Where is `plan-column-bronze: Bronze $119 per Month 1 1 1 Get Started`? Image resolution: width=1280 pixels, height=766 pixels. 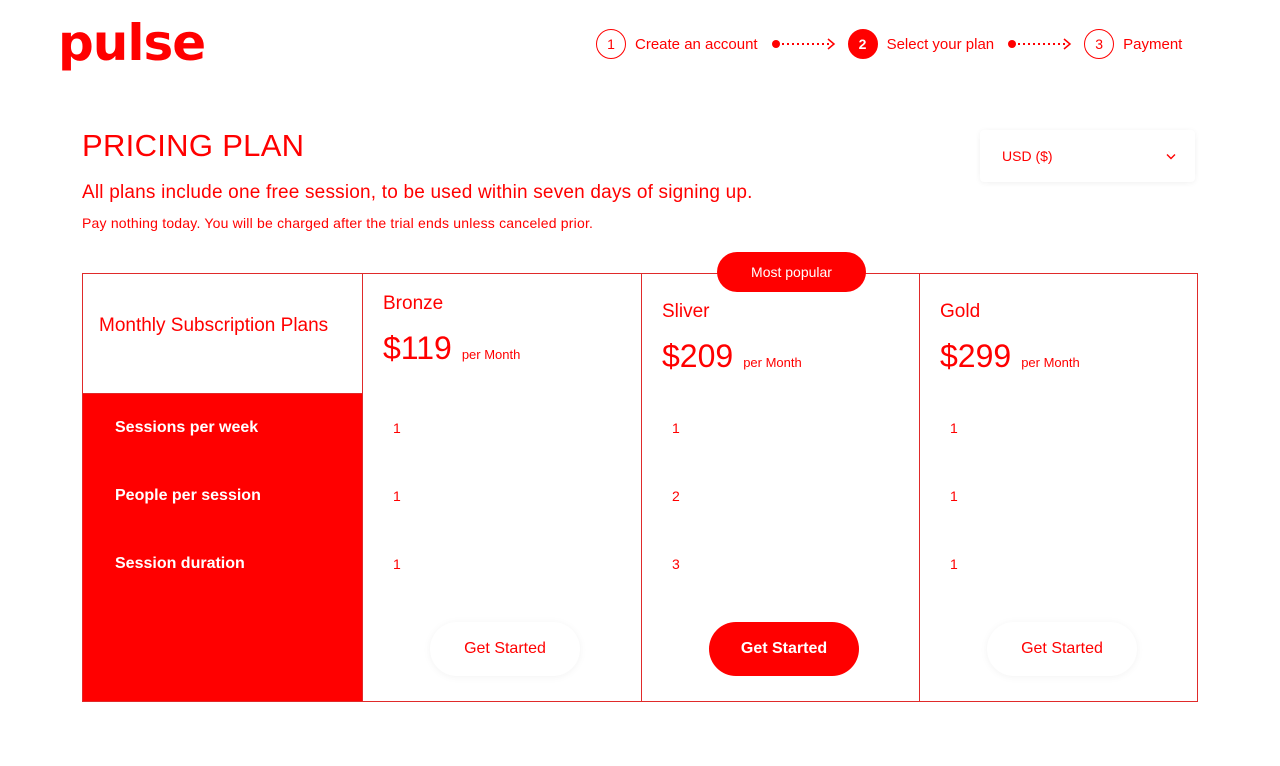 plan-column-bronze: Bronze $119 per Month 1 1 1 Get Started is located at coordinates (501, 487).